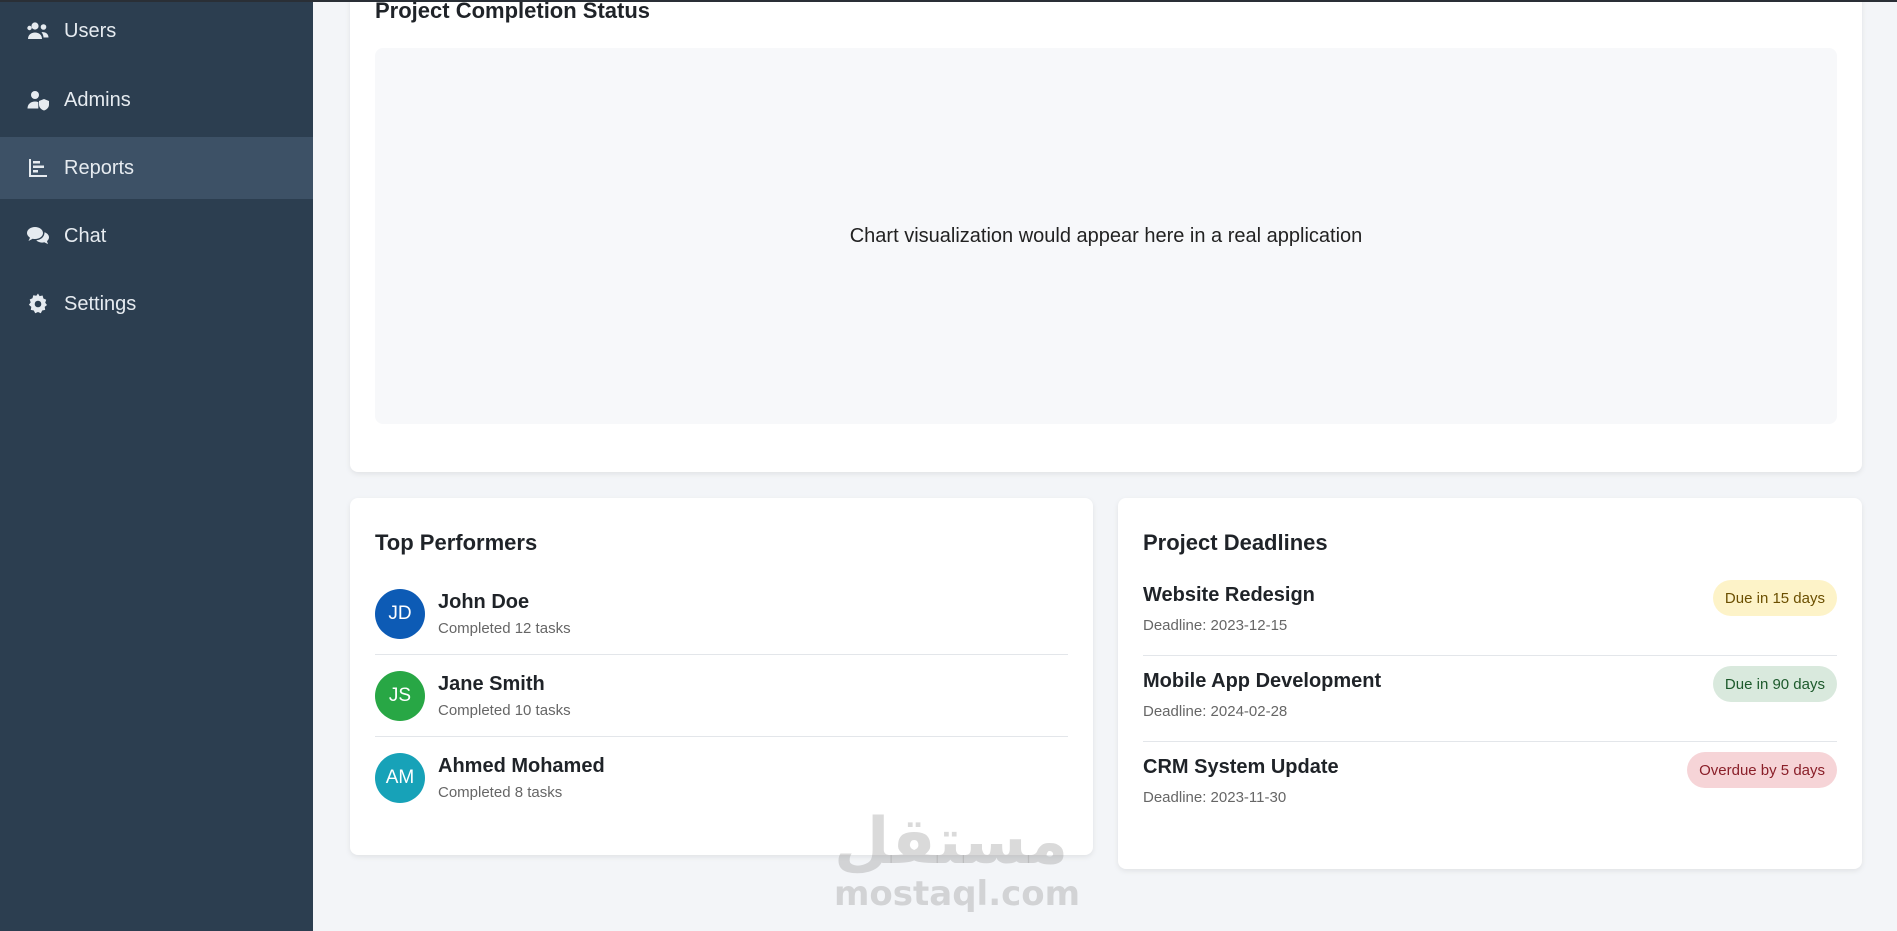 Image resolution: width=1897 pixels, height=931 pixels. I want to click on performer-tasks: Completed 10 tasks, so click(504, 710).